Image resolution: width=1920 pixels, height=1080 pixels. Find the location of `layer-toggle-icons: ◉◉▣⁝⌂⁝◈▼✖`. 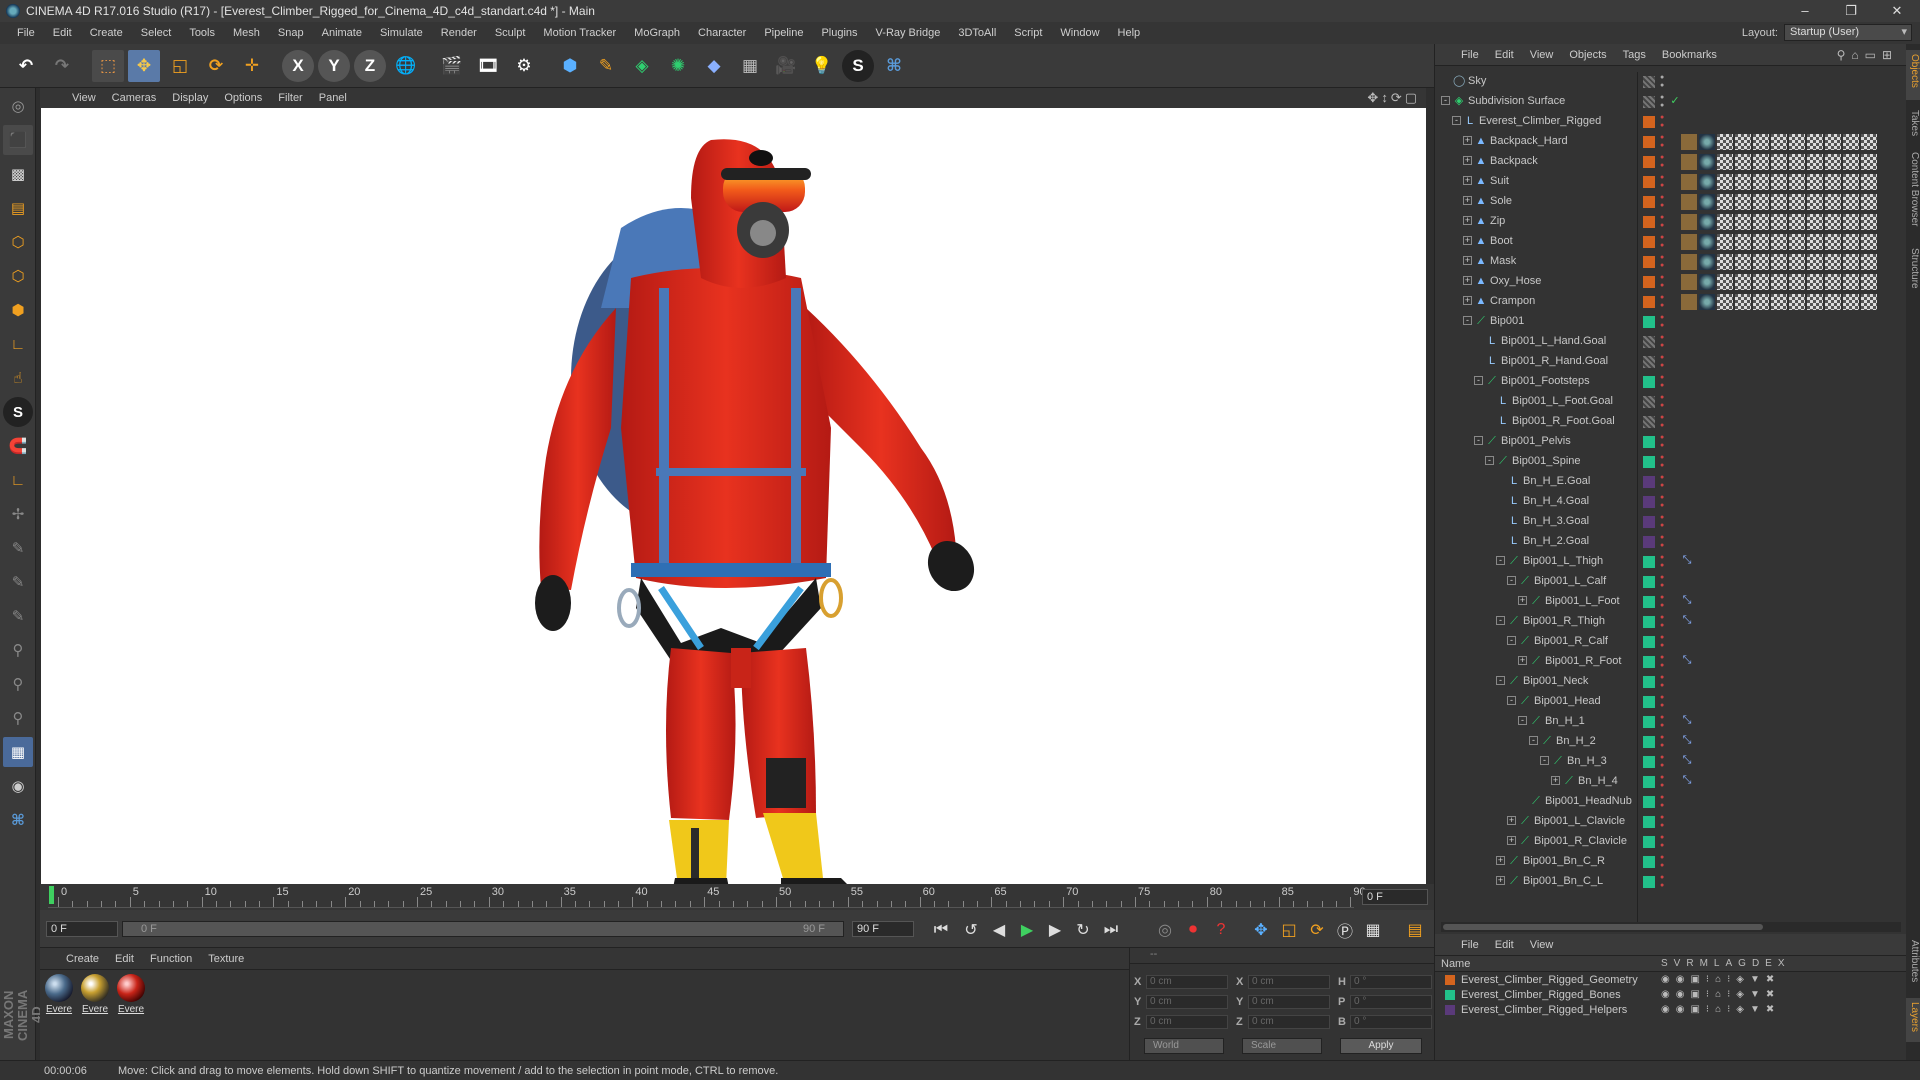

layer-toggle-icons: ◉◉▣⁝⌂⁝◈▼✖ is located at coordinates (1720, 979).